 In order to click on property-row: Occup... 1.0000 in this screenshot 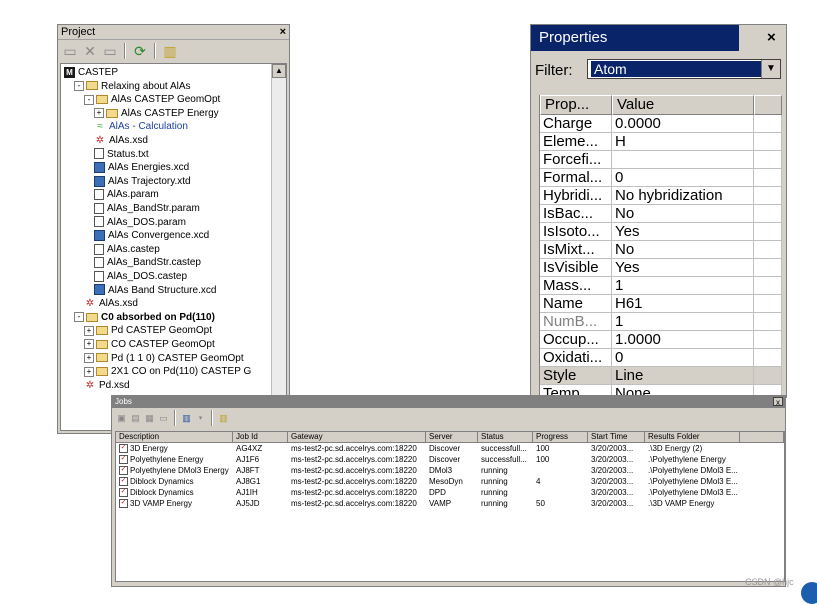, I will do `click(661, 340)`.